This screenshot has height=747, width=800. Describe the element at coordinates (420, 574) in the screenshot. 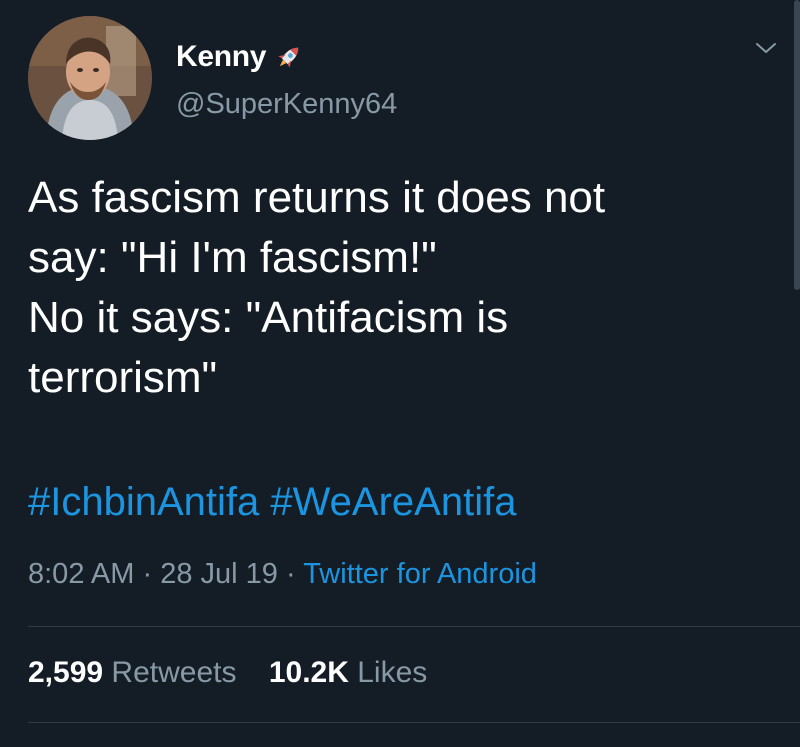

I see `tweet-source-link: Twitter for Android` at that location.